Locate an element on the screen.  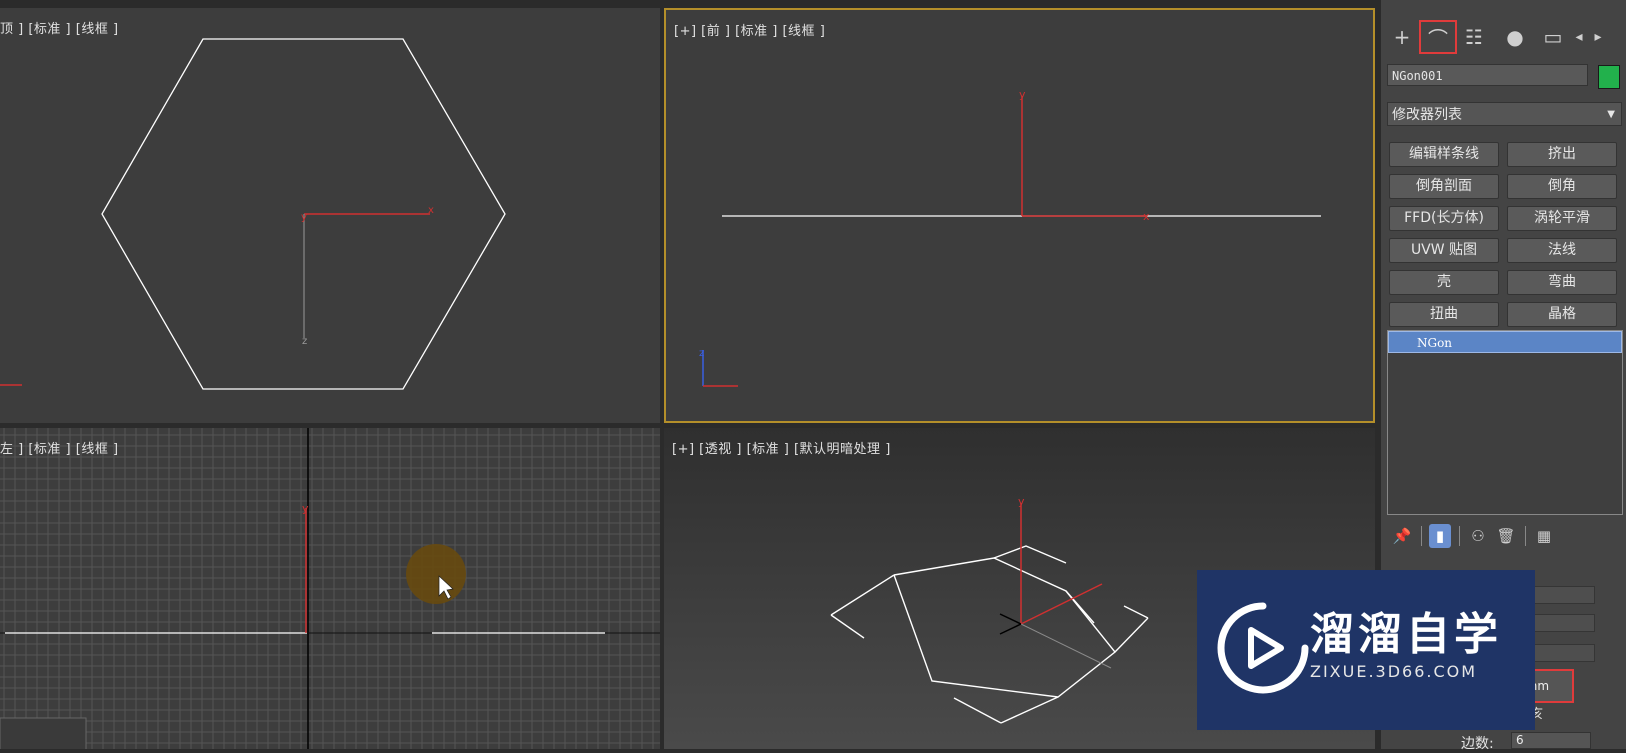
create-plus-icon: + is located at coordinates (1402, 37).